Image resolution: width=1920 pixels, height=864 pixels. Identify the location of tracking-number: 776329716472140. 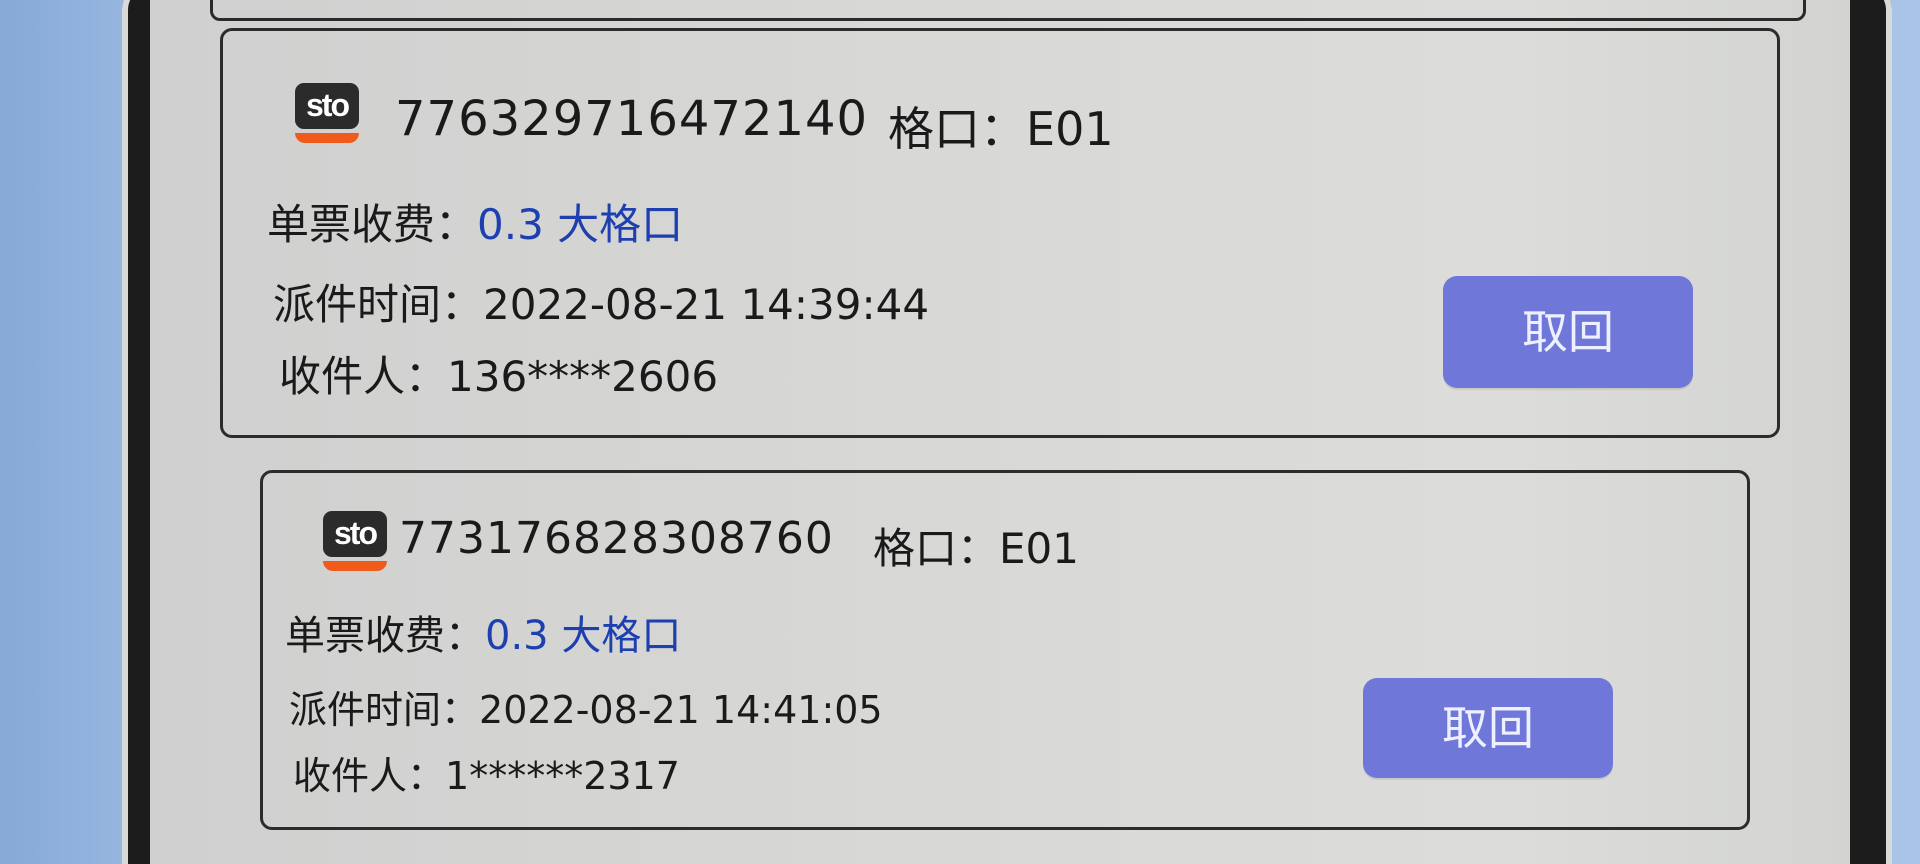
(632, 119).